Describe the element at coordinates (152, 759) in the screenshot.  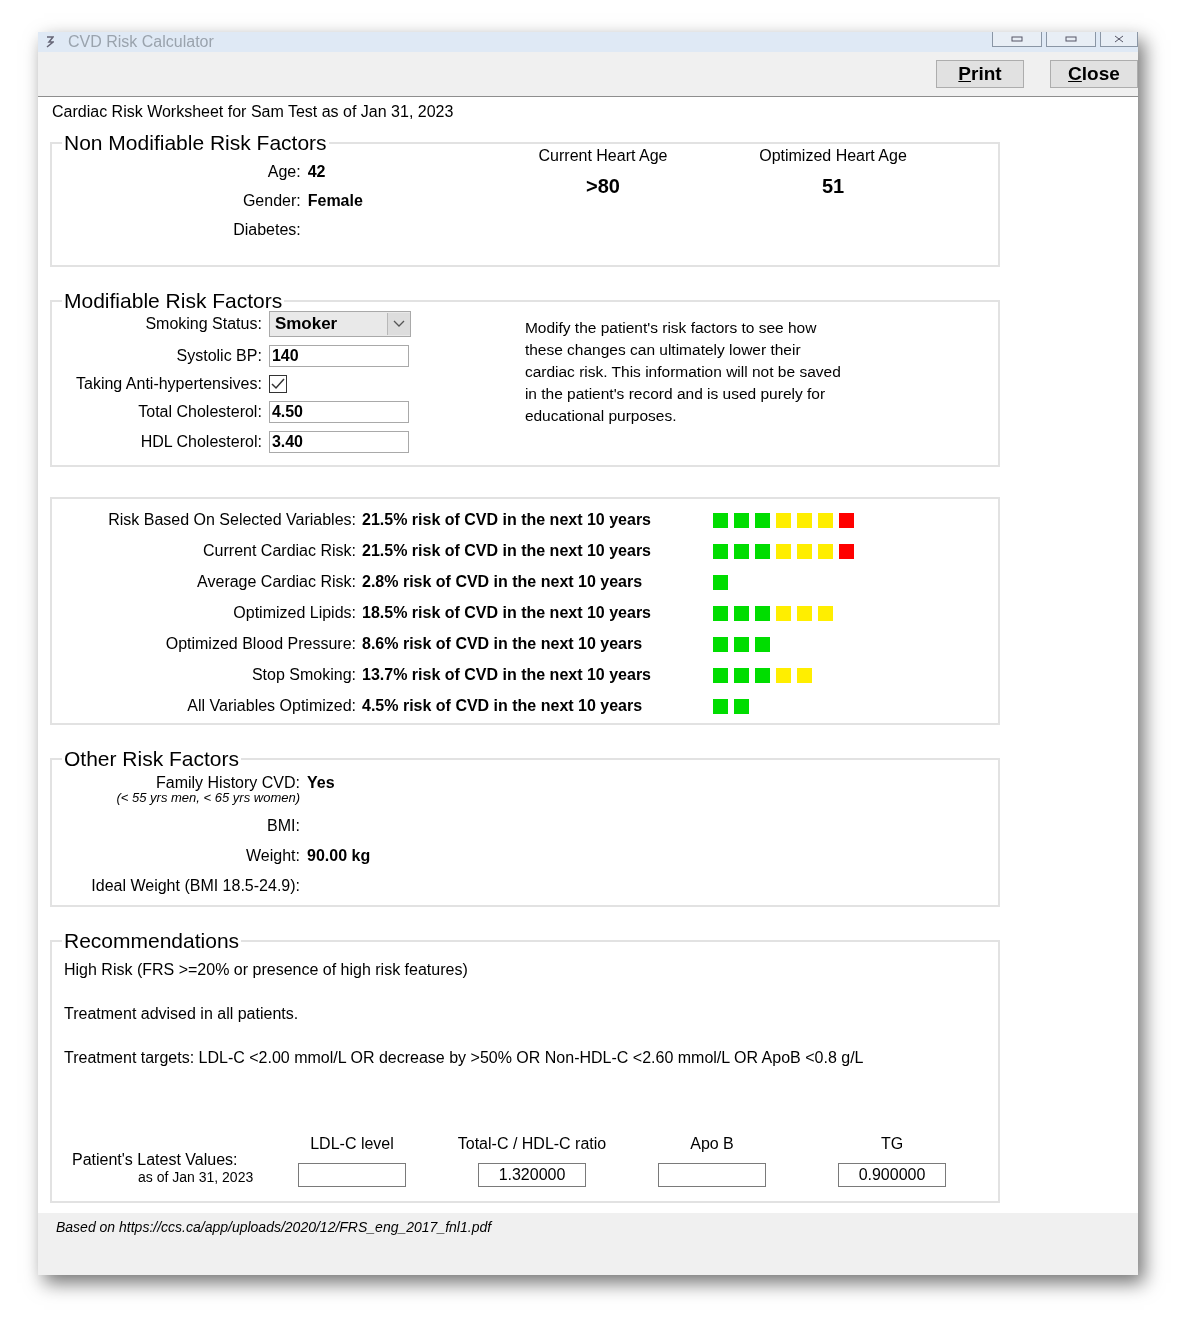
I see `group-title: Other Risk Factors` at that location.